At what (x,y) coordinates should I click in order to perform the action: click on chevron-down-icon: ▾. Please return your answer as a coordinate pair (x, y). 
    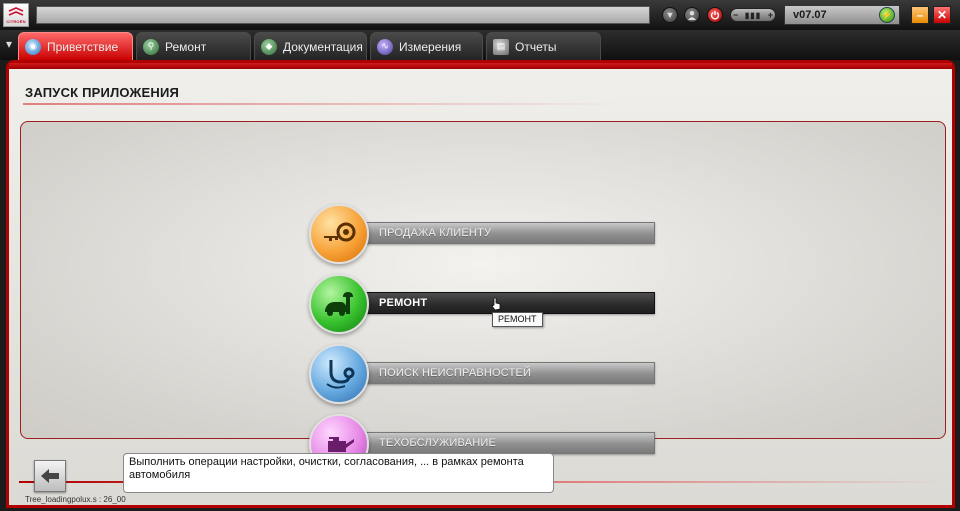
    Looking at the image, I should click on (9, 44).